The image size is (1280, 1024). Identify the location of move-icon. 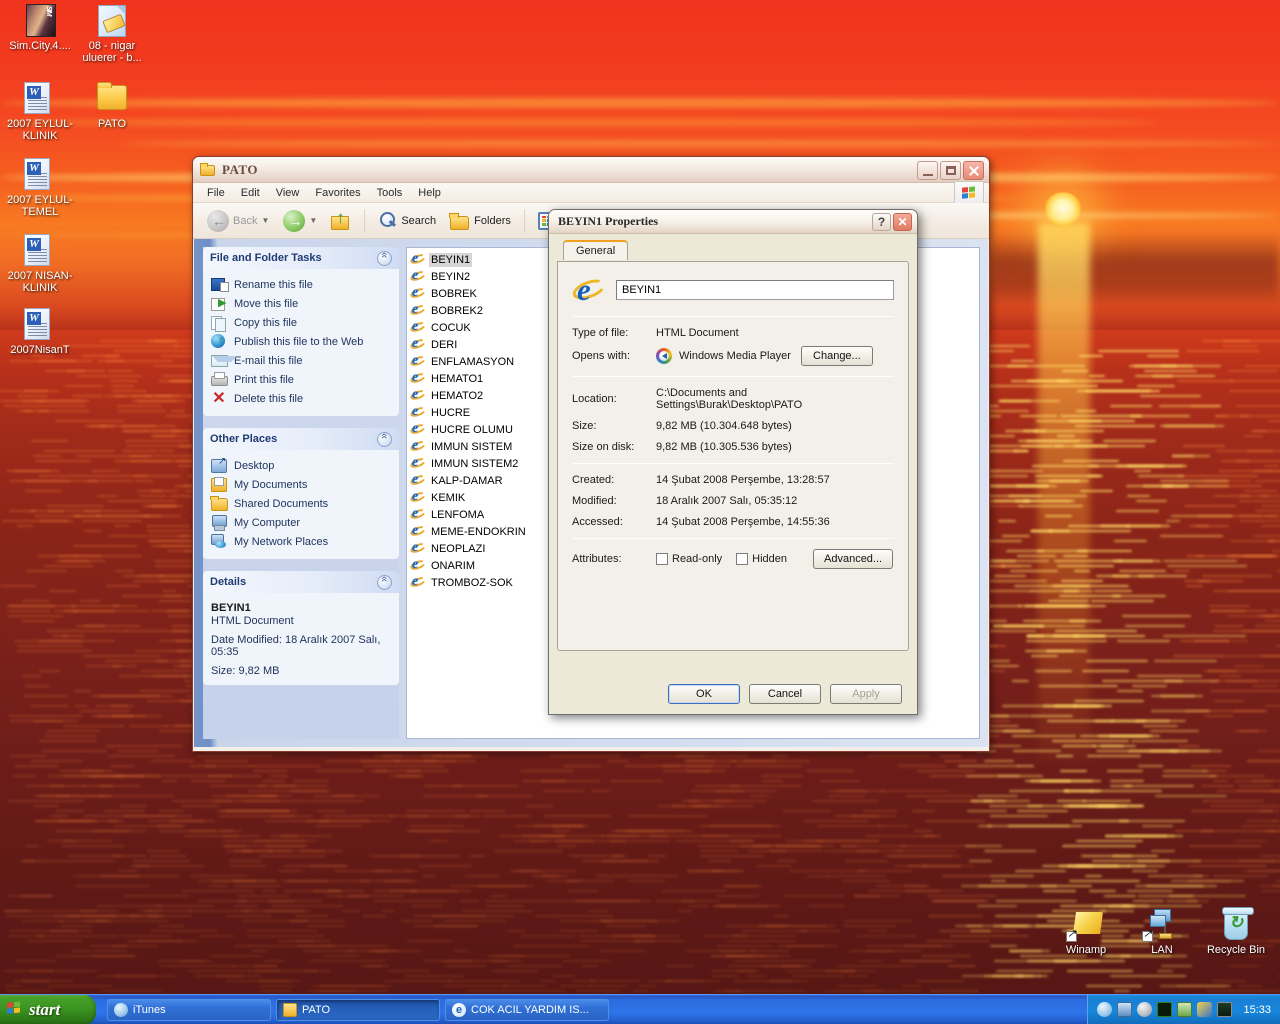
(219, 303).